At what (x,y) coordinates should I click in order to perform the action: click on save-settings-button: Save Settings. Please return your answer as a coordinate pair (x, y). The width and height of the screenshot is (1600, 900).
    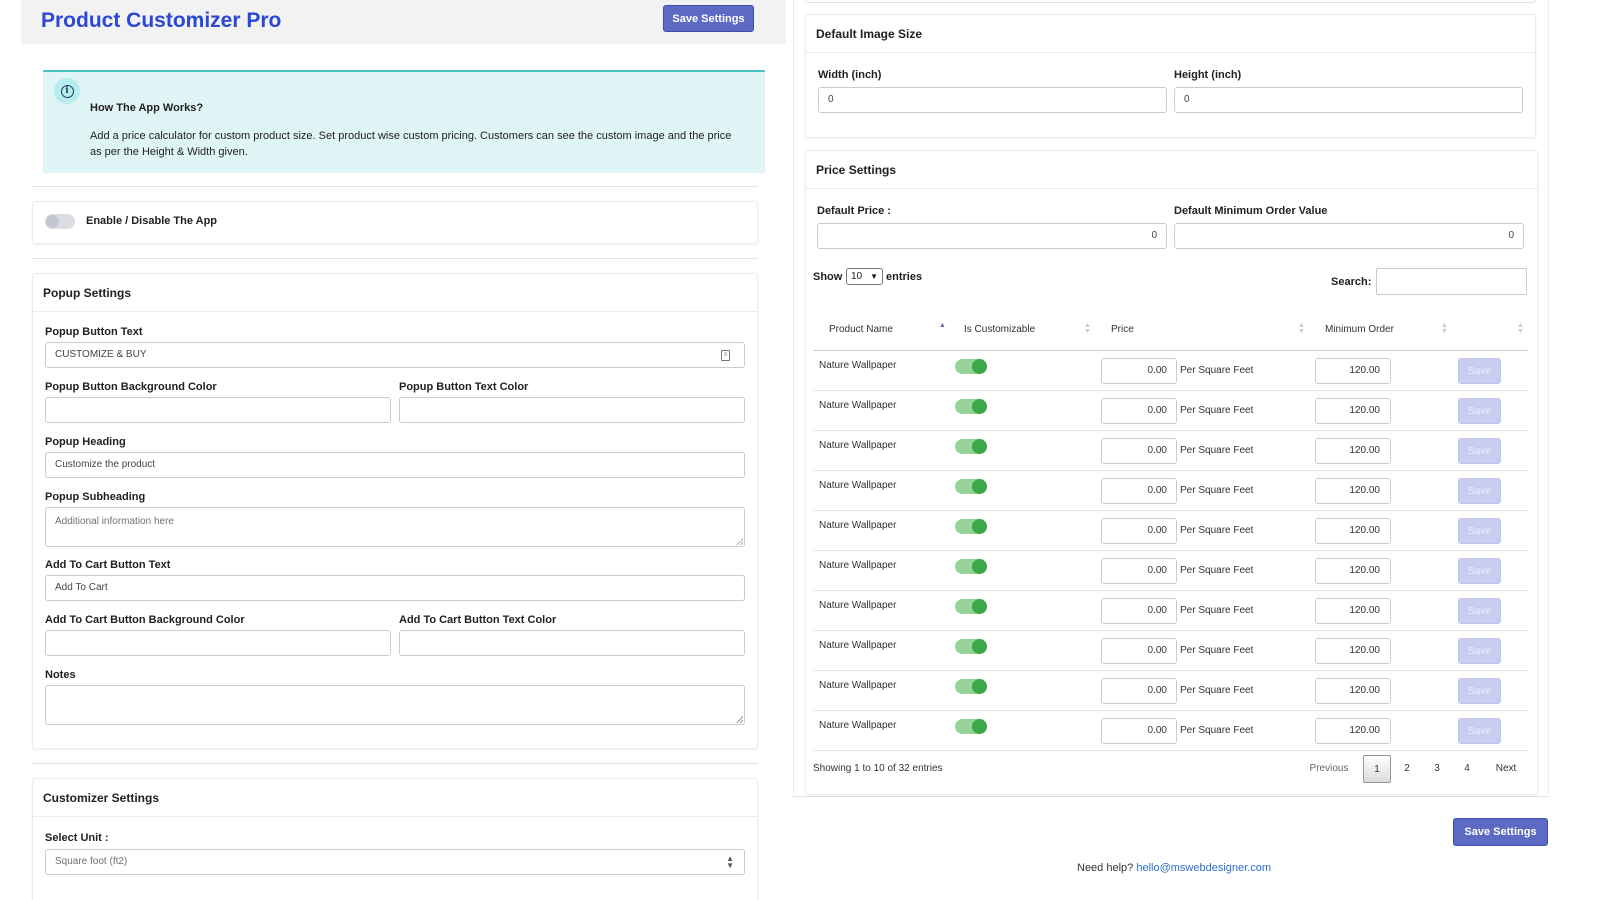
    Looking at the image, I should click on (708, 18).